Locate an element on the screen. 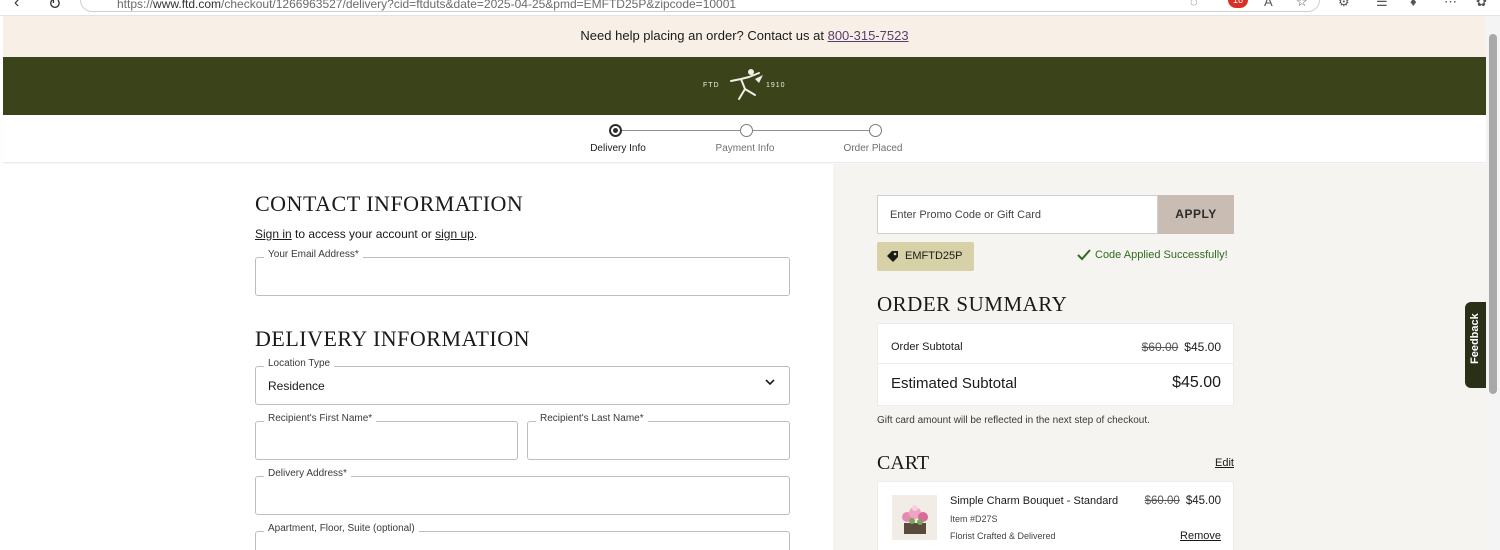 The image size is (1500, 550). delivery-title: DELIVERY INFORMATION is located at coordinates (393, 338).